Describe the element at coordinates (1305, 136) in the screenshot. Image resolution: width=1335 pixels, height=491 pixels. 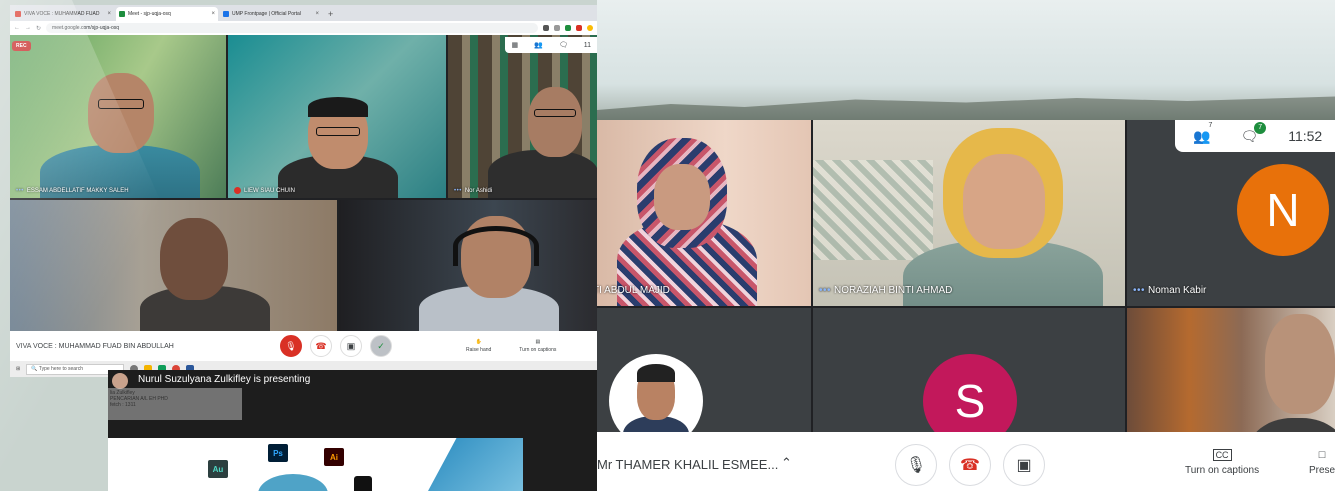
I see `clock: 11:52` at that location.